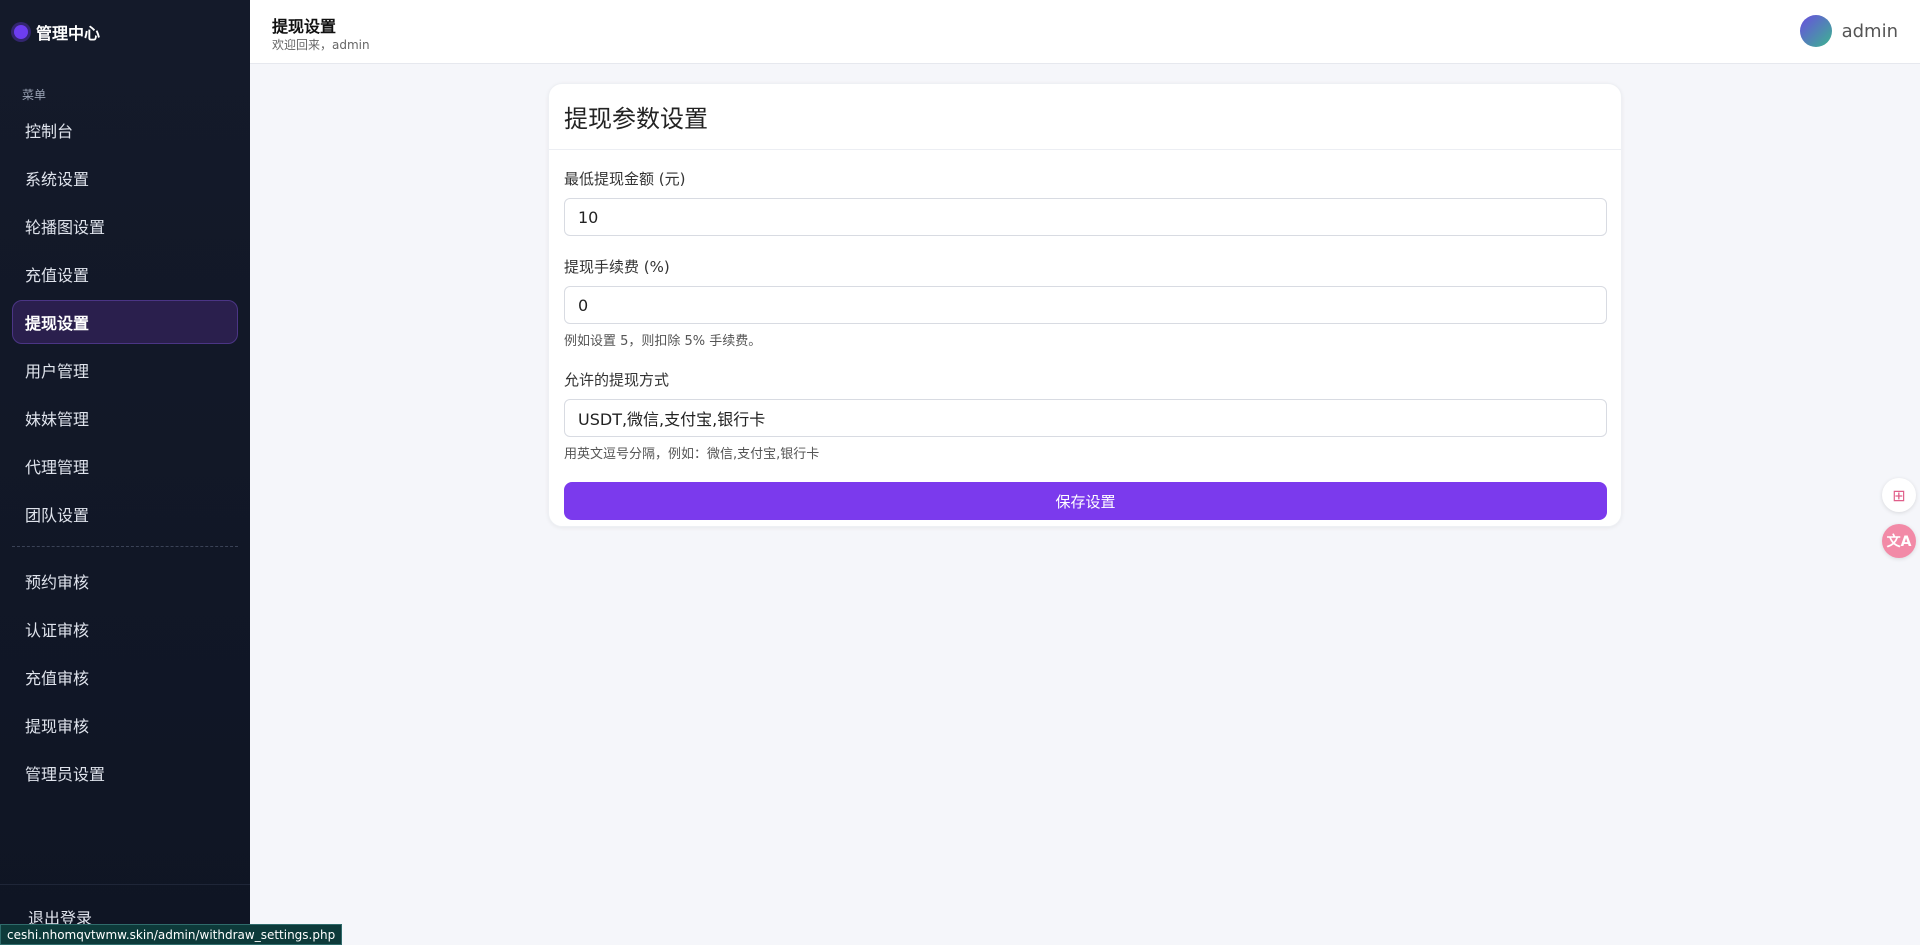 This screenshot has height=945, width=1920. I want to click on min-amount-label: 最低提现金额 (元), so click(625, 179).